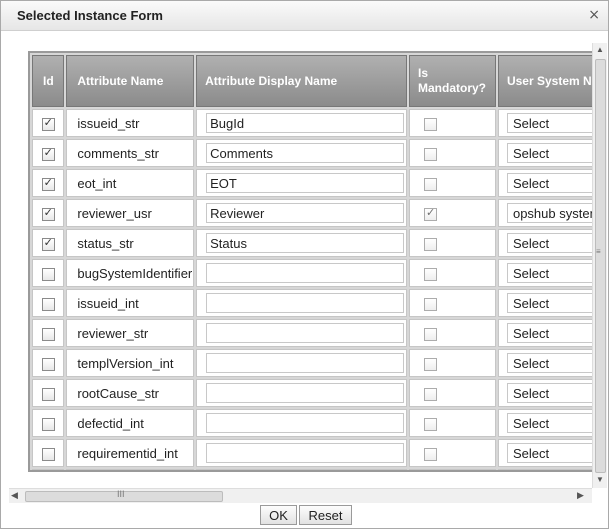 This screenshot has width=609, height=529. I want to click on vertical-scroll-thumb, so click(600, 266).